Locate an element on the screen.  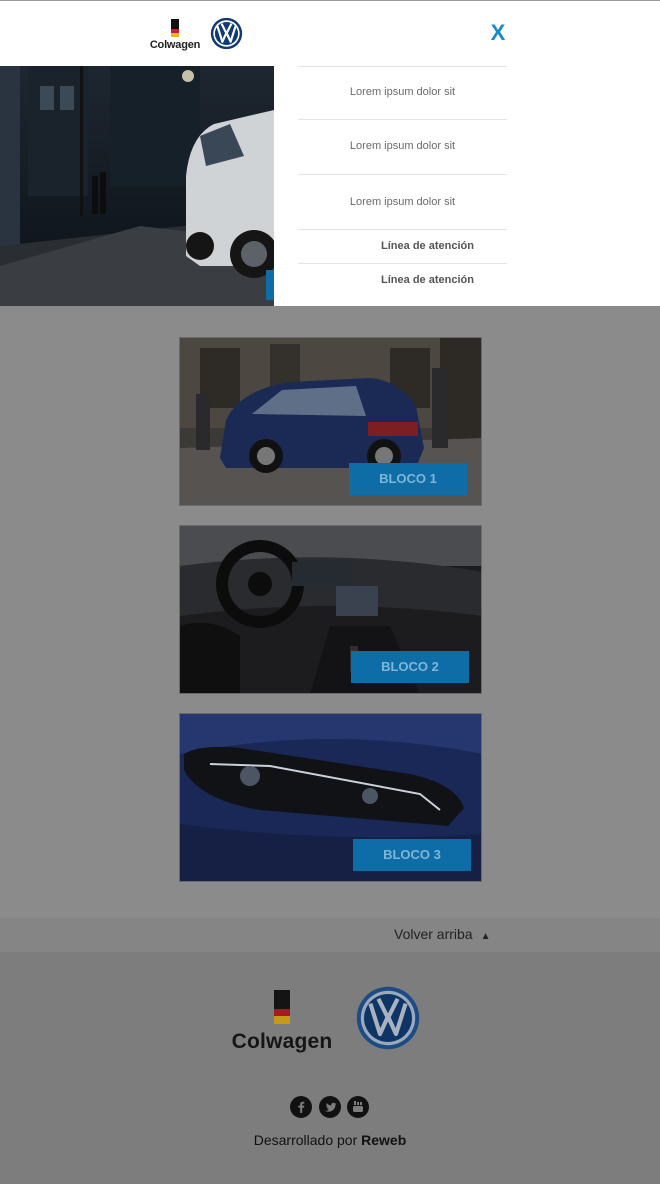
content-block-3: BLOCO 3 is located at coordinates (330, 797).